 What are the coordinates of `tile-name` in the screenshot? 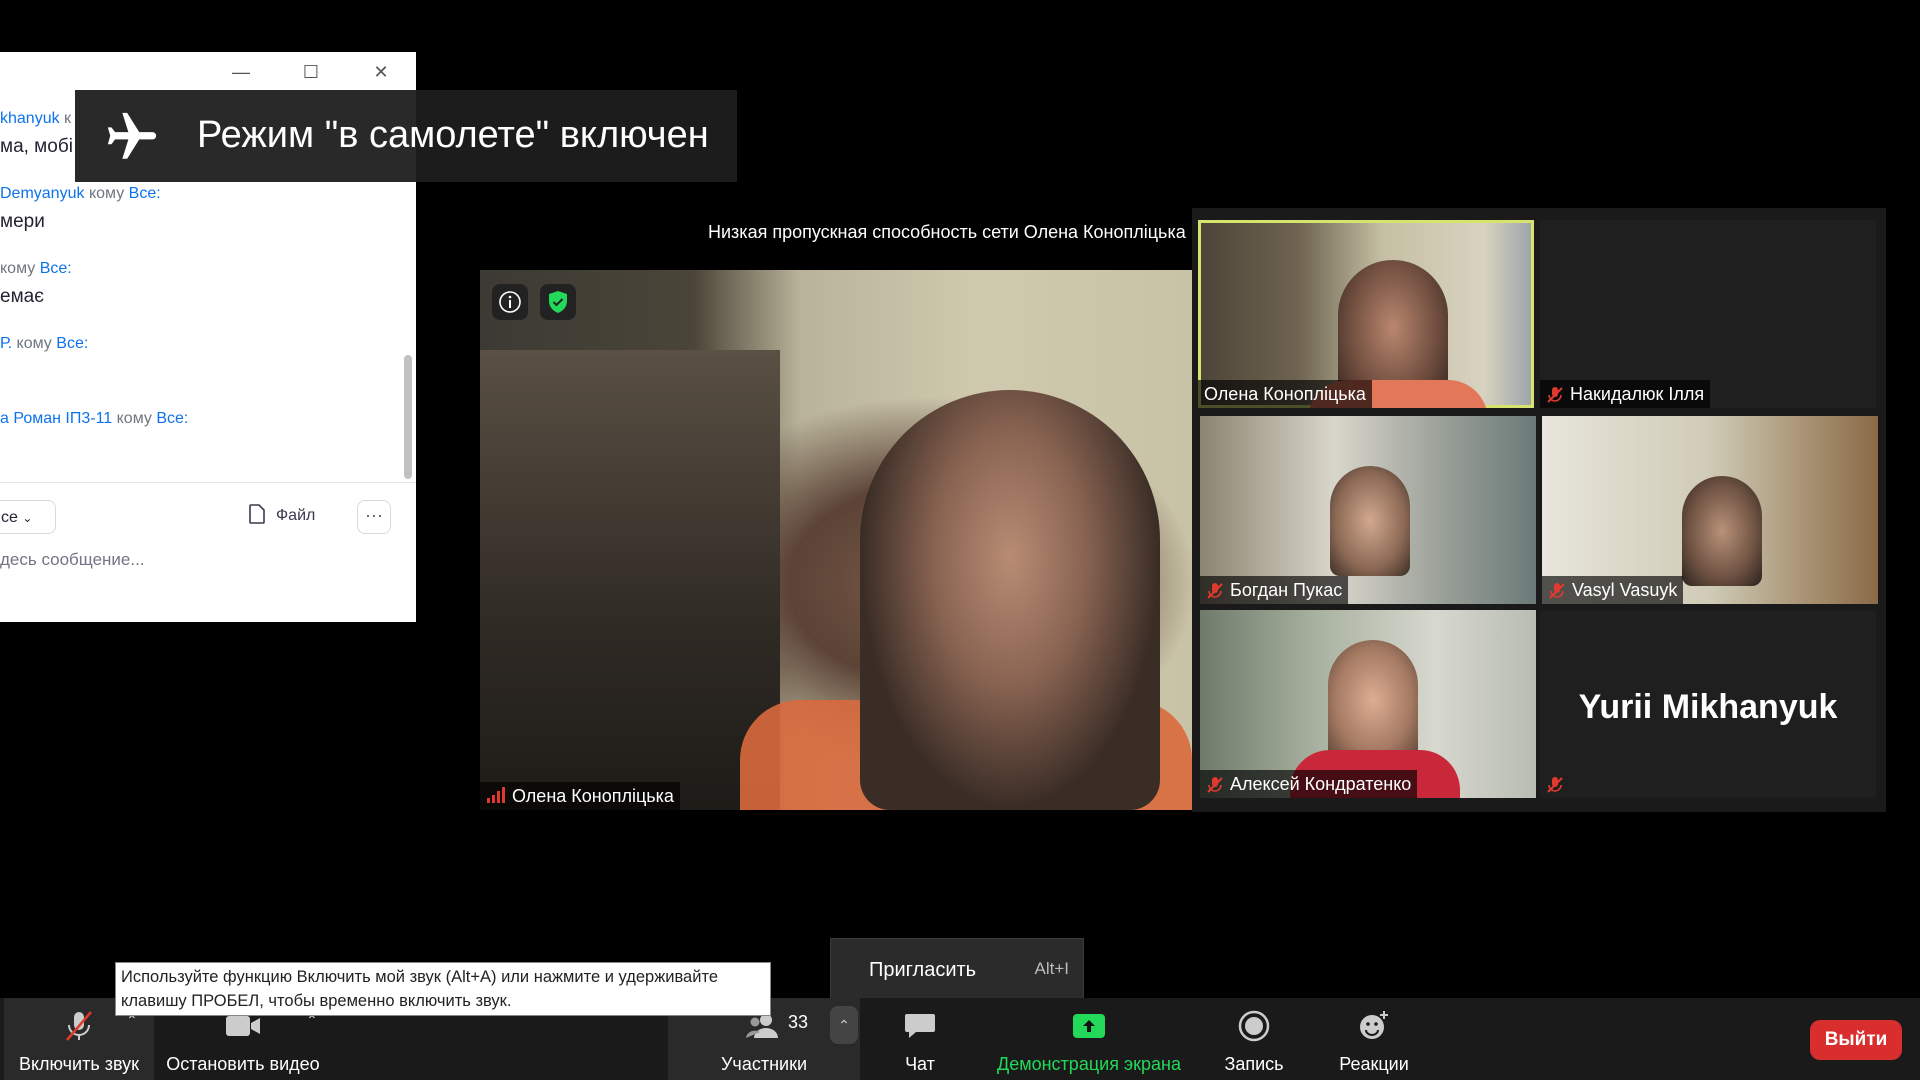 It's located at (1558, 784).